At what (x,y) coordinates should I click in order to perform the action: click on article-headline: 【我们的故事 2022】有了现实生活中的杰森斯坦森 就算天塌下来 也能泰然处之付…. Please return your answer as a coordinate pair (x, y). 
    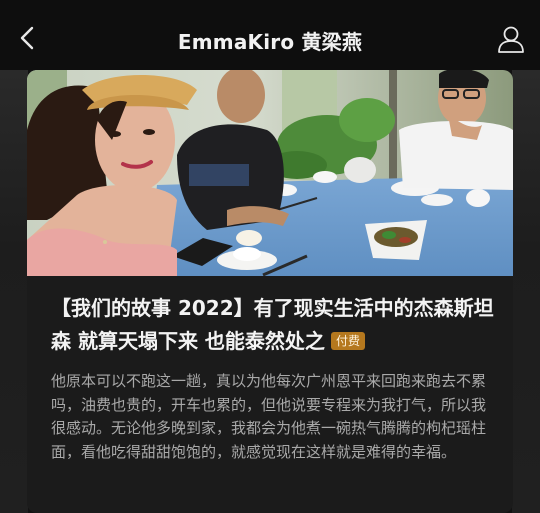
    Looking at the image, I should click on (276, 325).